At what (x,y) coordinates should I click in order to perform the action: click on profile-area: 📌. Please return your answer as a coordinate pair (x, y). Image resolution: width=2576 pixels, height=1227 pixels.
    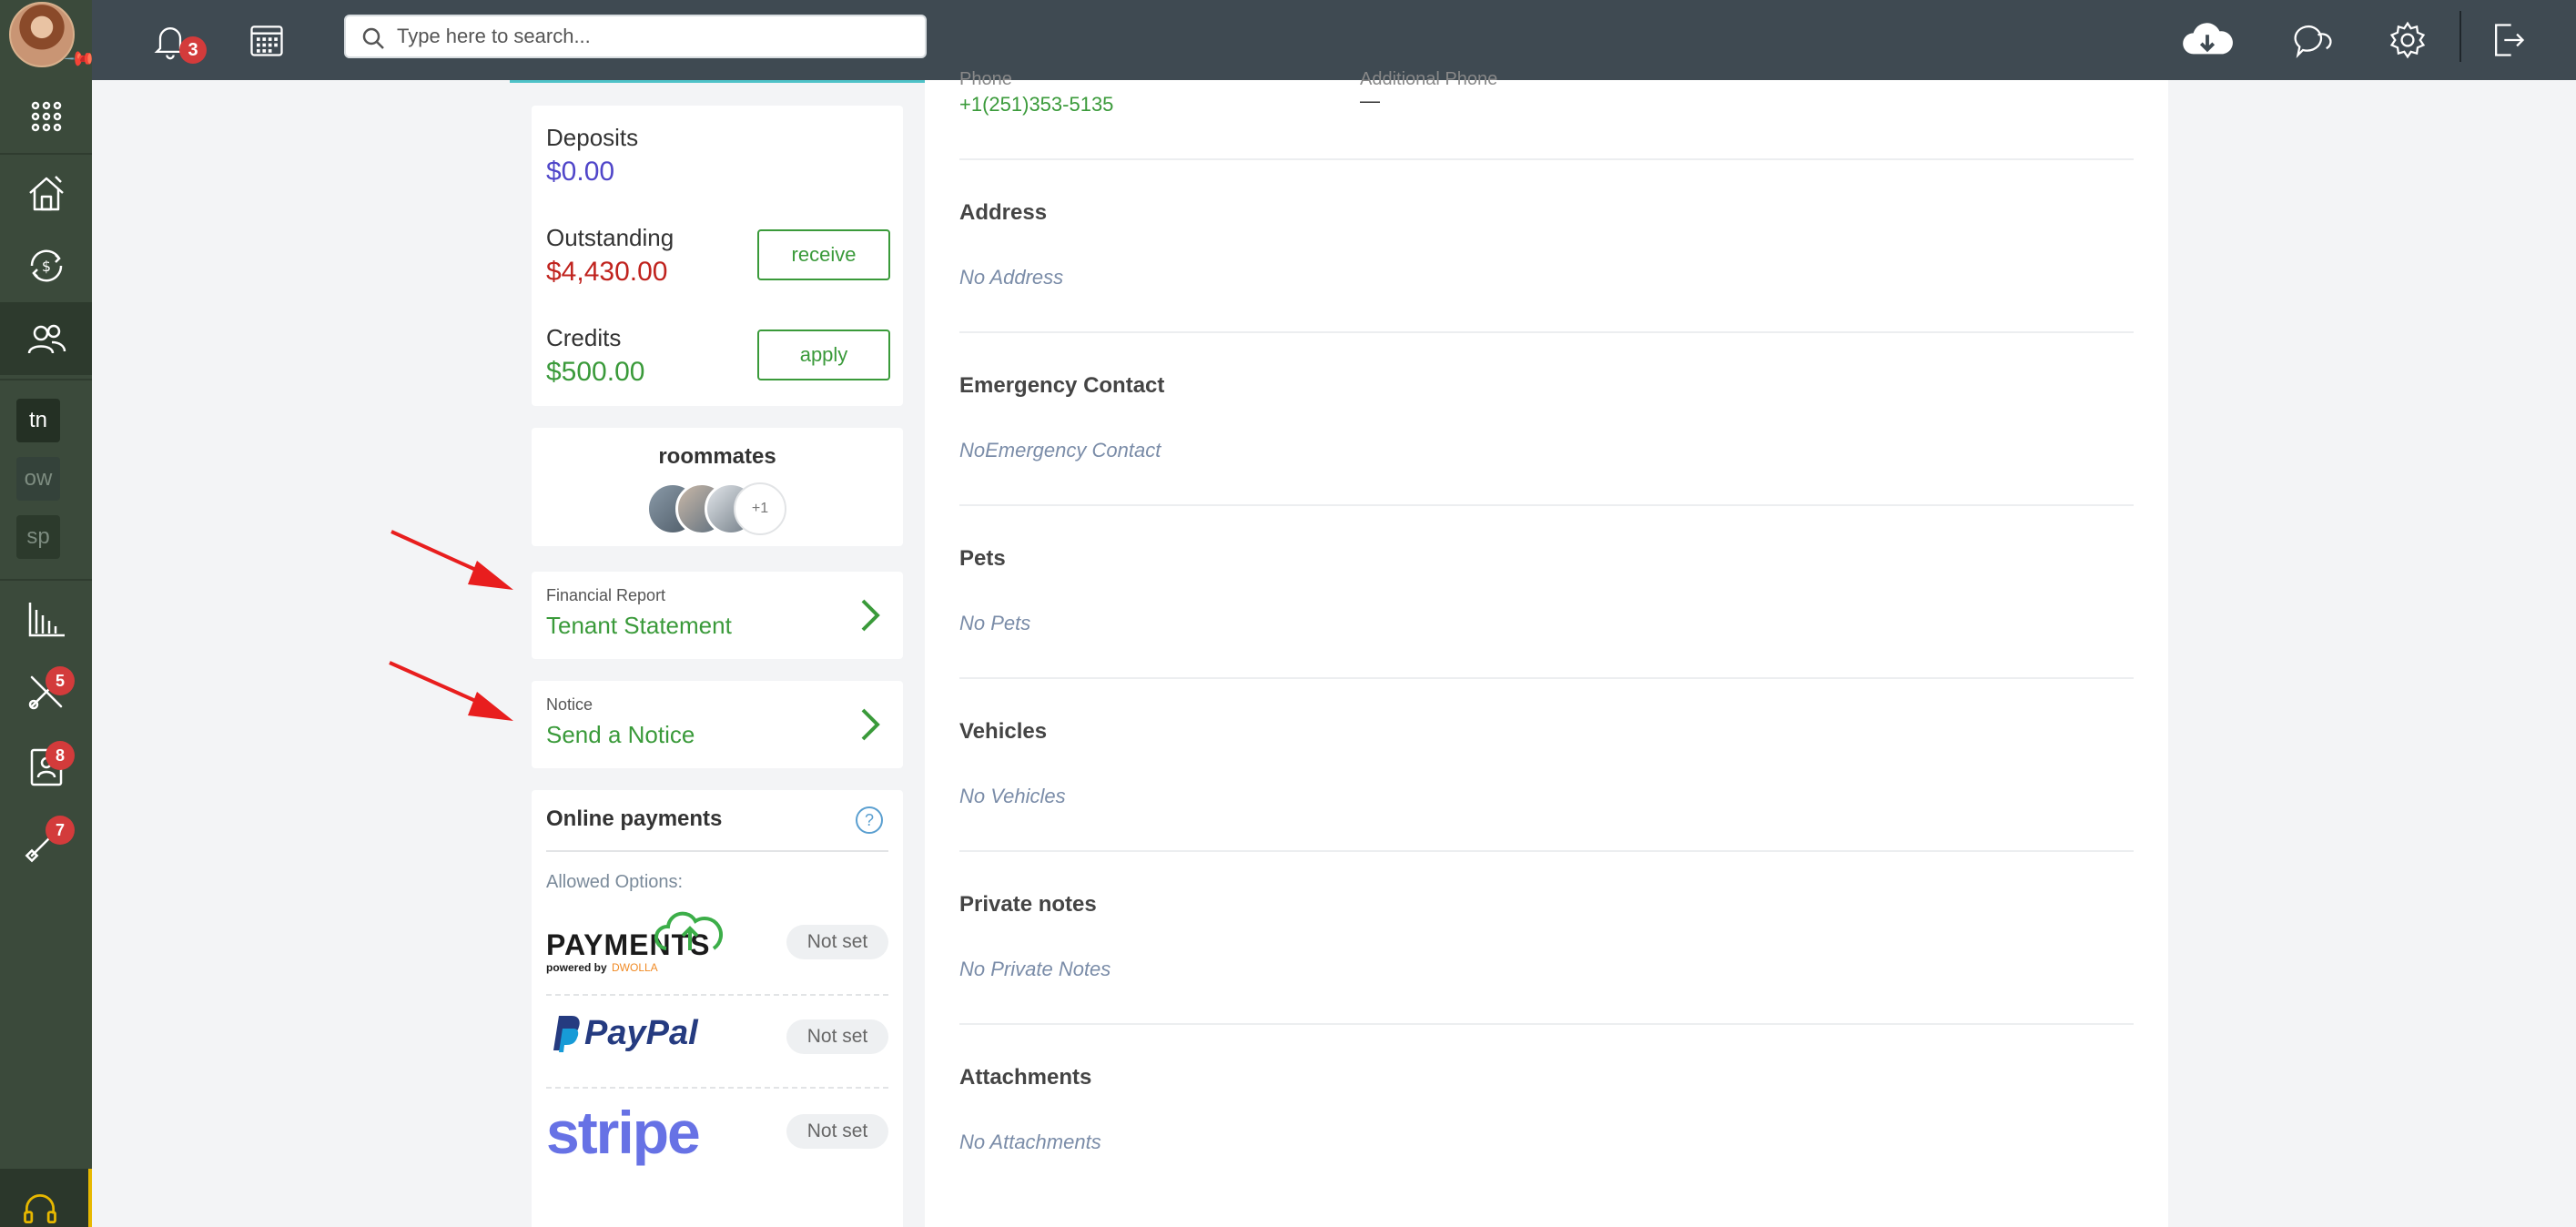
    Looking at the image, I should click on (48, 40).